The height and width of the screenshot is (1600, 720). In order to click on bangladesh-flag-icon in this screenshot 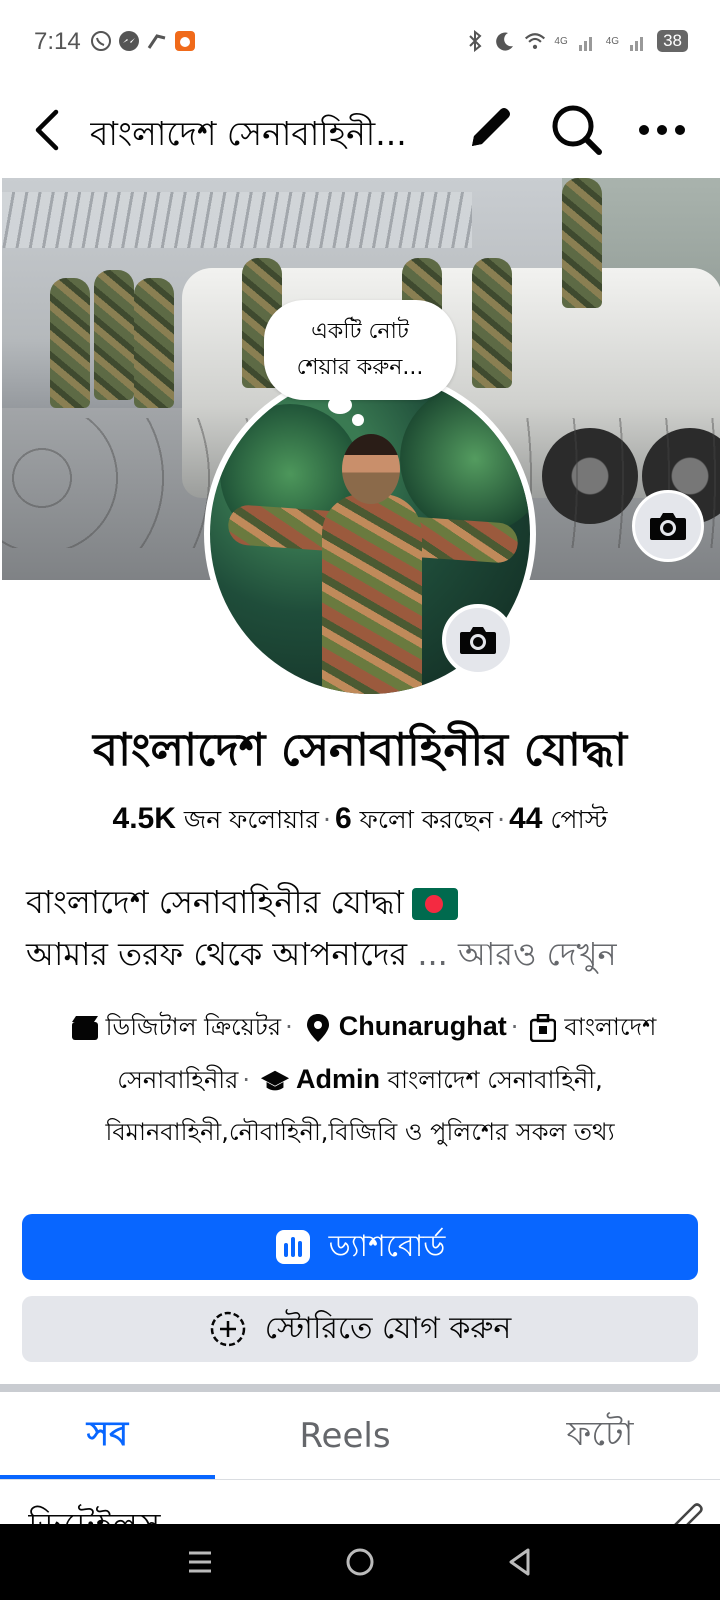, I will do `click(434, 904)`.